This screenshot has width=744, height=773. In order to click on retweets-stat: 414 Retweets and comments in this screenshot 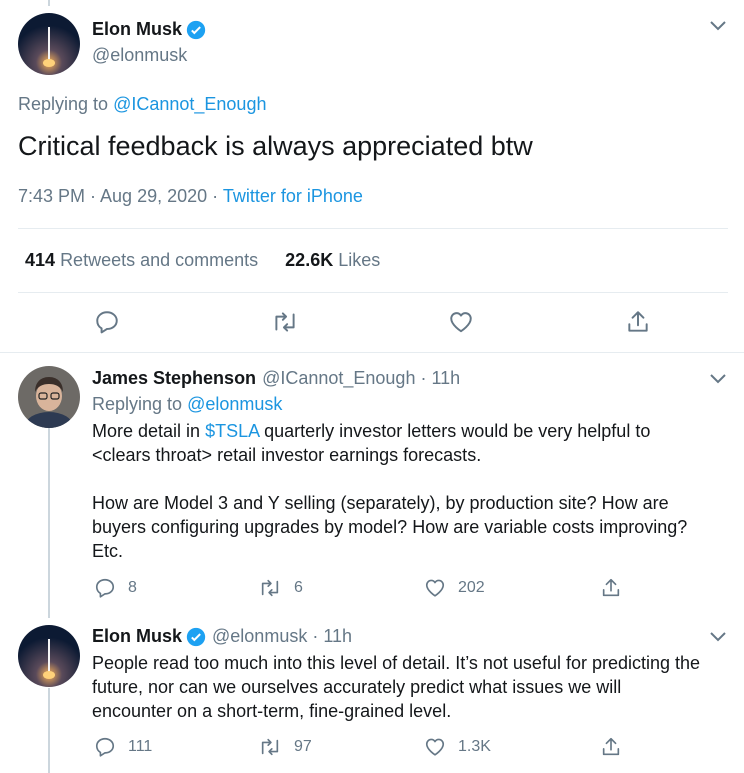, I will do `click(141, 260)`.